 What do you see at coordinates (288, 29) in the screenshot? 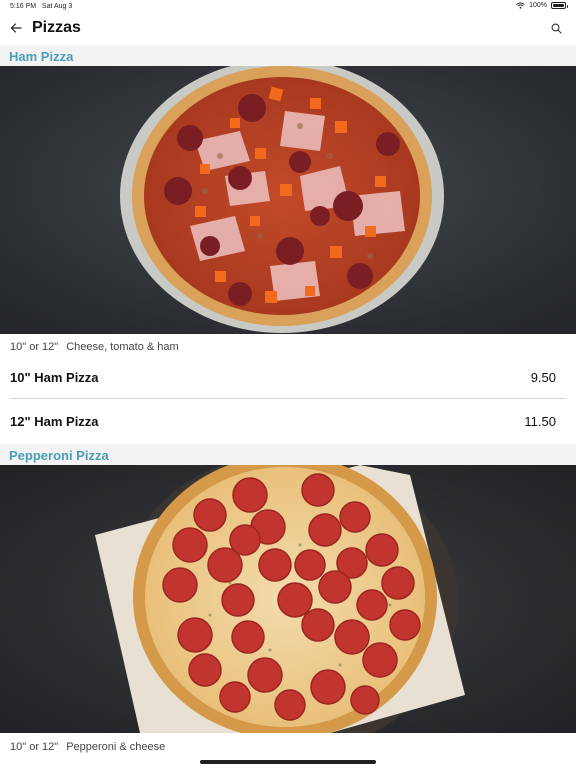
I see `nav-bar: Pizzas` at bounding box center [288, 29].